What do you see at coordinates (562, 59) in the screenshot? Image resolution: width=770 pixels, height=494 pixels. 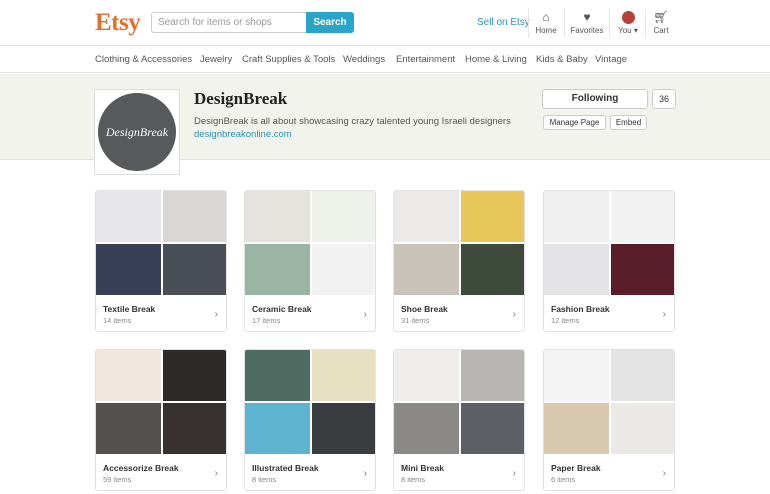 I see `nav-item-kids-baby: Kids & Baby` at bounding box center [562, 59].